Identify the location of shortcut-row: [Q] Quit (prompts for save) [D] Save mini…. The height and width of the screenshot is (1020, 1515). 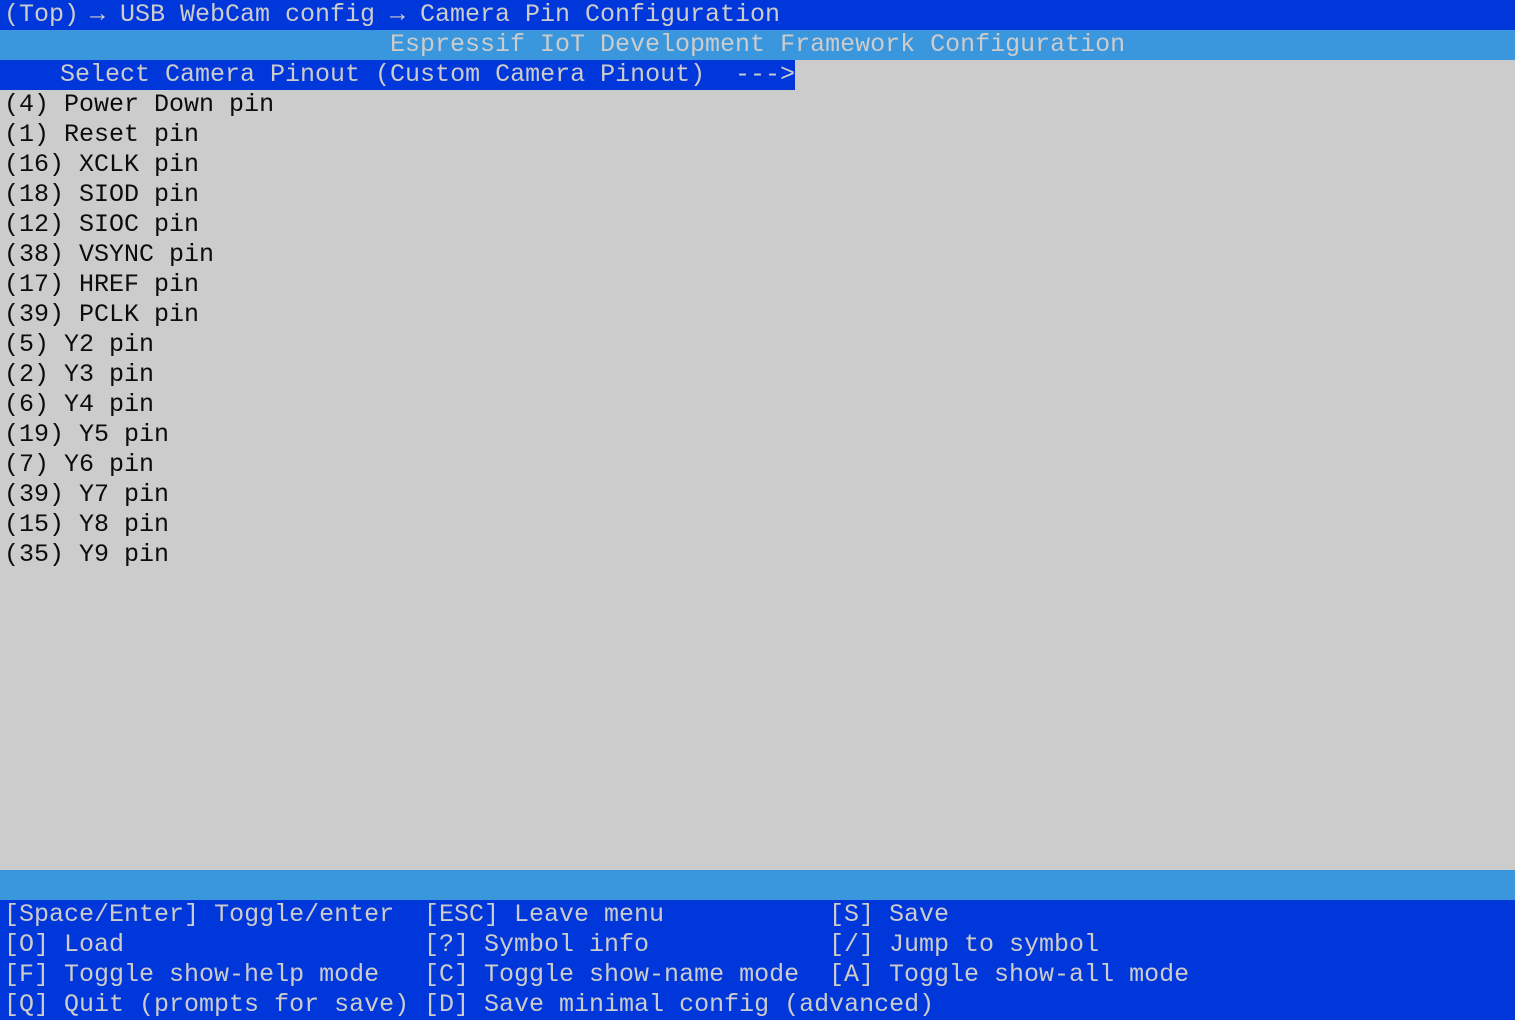
(757, 1005).